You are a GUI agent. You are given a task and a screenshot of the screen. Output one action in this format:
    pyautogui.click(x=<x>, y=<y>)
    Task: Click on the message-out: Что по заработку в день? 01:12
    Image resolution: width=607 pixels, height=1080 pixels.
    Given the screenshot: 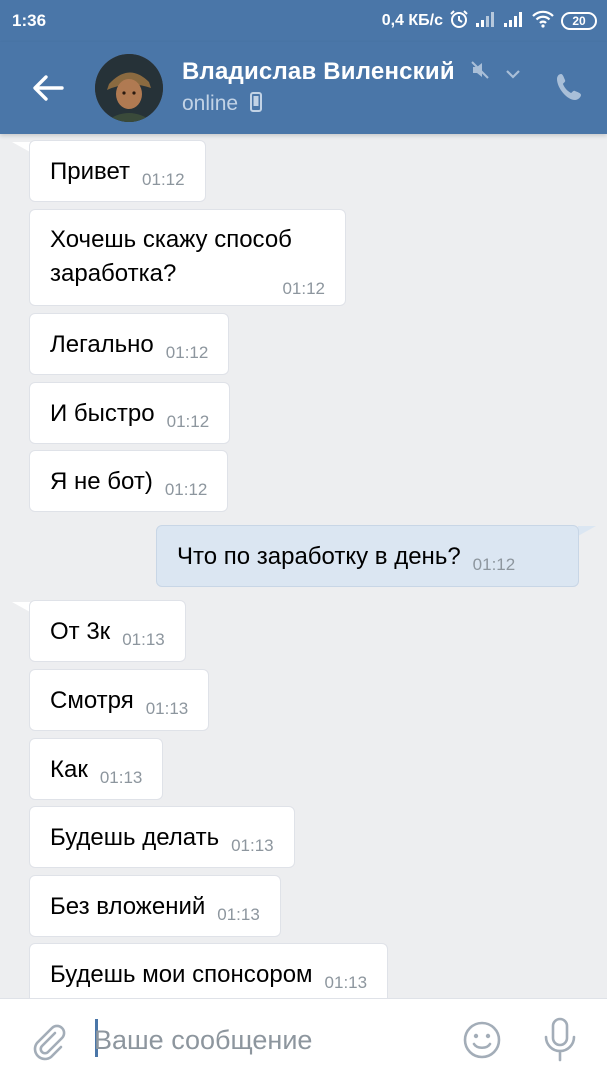 What is the action you would take?
    pyautogui.click(x=367, y=556)
    